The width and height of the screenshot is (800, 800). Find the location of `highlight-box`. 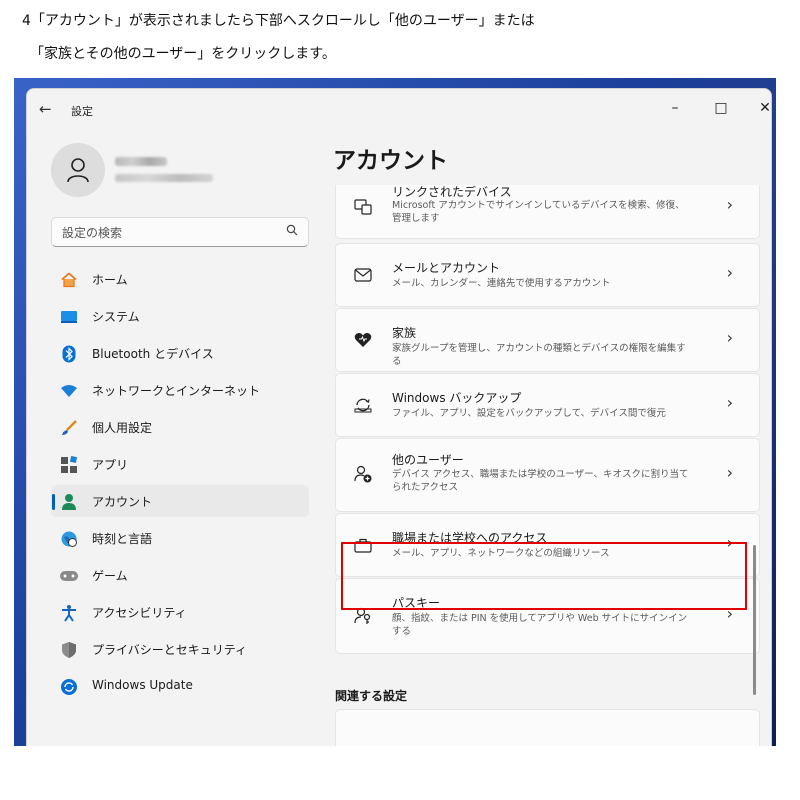

highlight-box is located at coordinates (544, 576).